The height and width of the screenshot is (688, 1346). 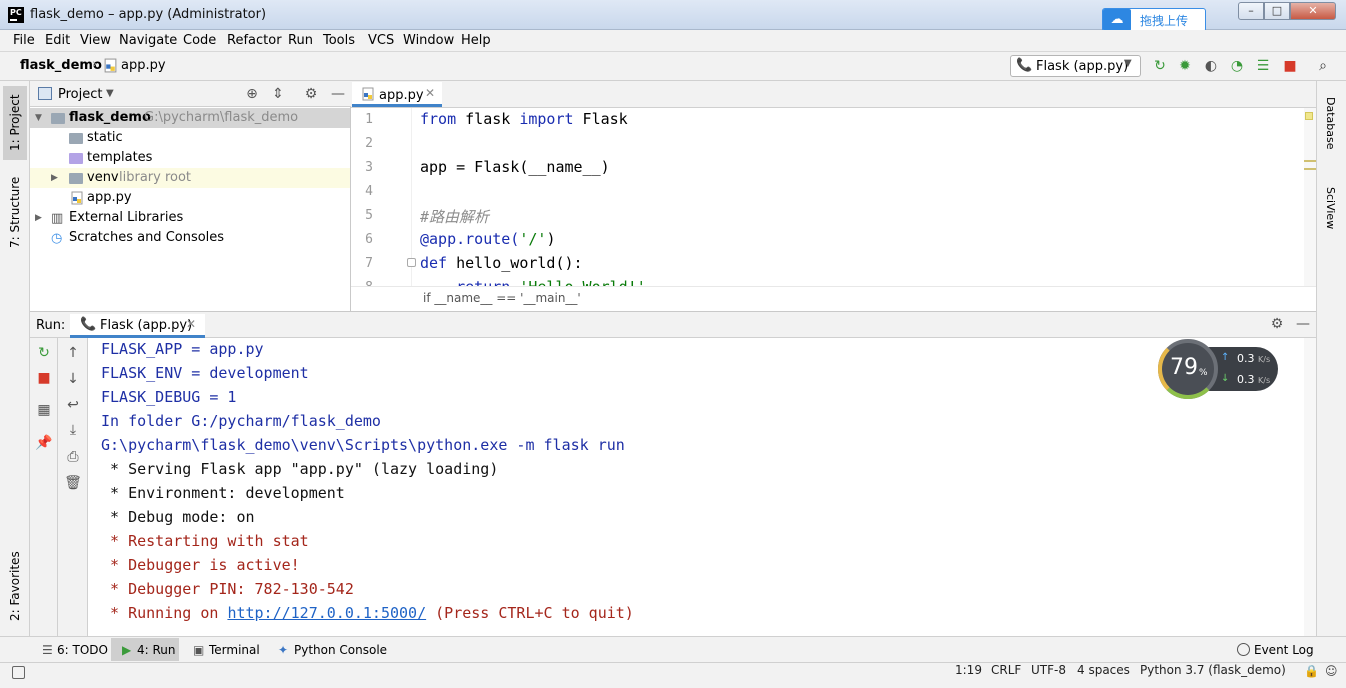 What do you see at coordinates (1313, 11) in the screenshot?
I see `close-window-button: ✕` at bounding box center [1313, 11].